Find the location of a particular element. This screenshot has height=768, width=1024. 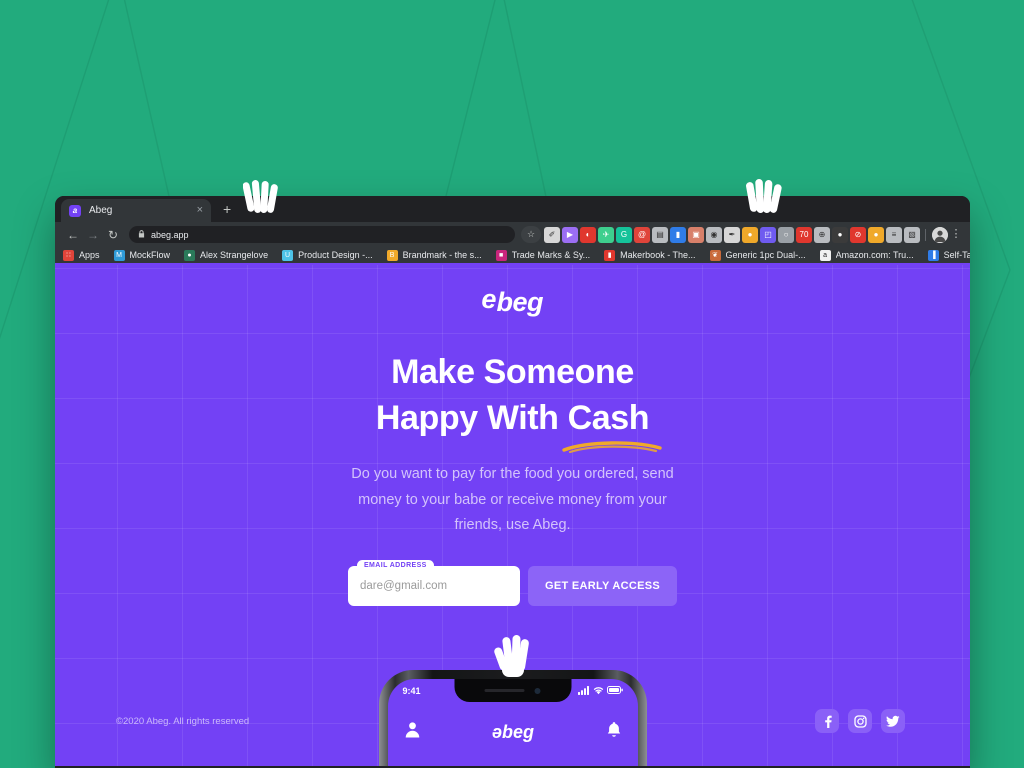

ruler-extension-icon: ⊕ is located at coordinates (822, 234).